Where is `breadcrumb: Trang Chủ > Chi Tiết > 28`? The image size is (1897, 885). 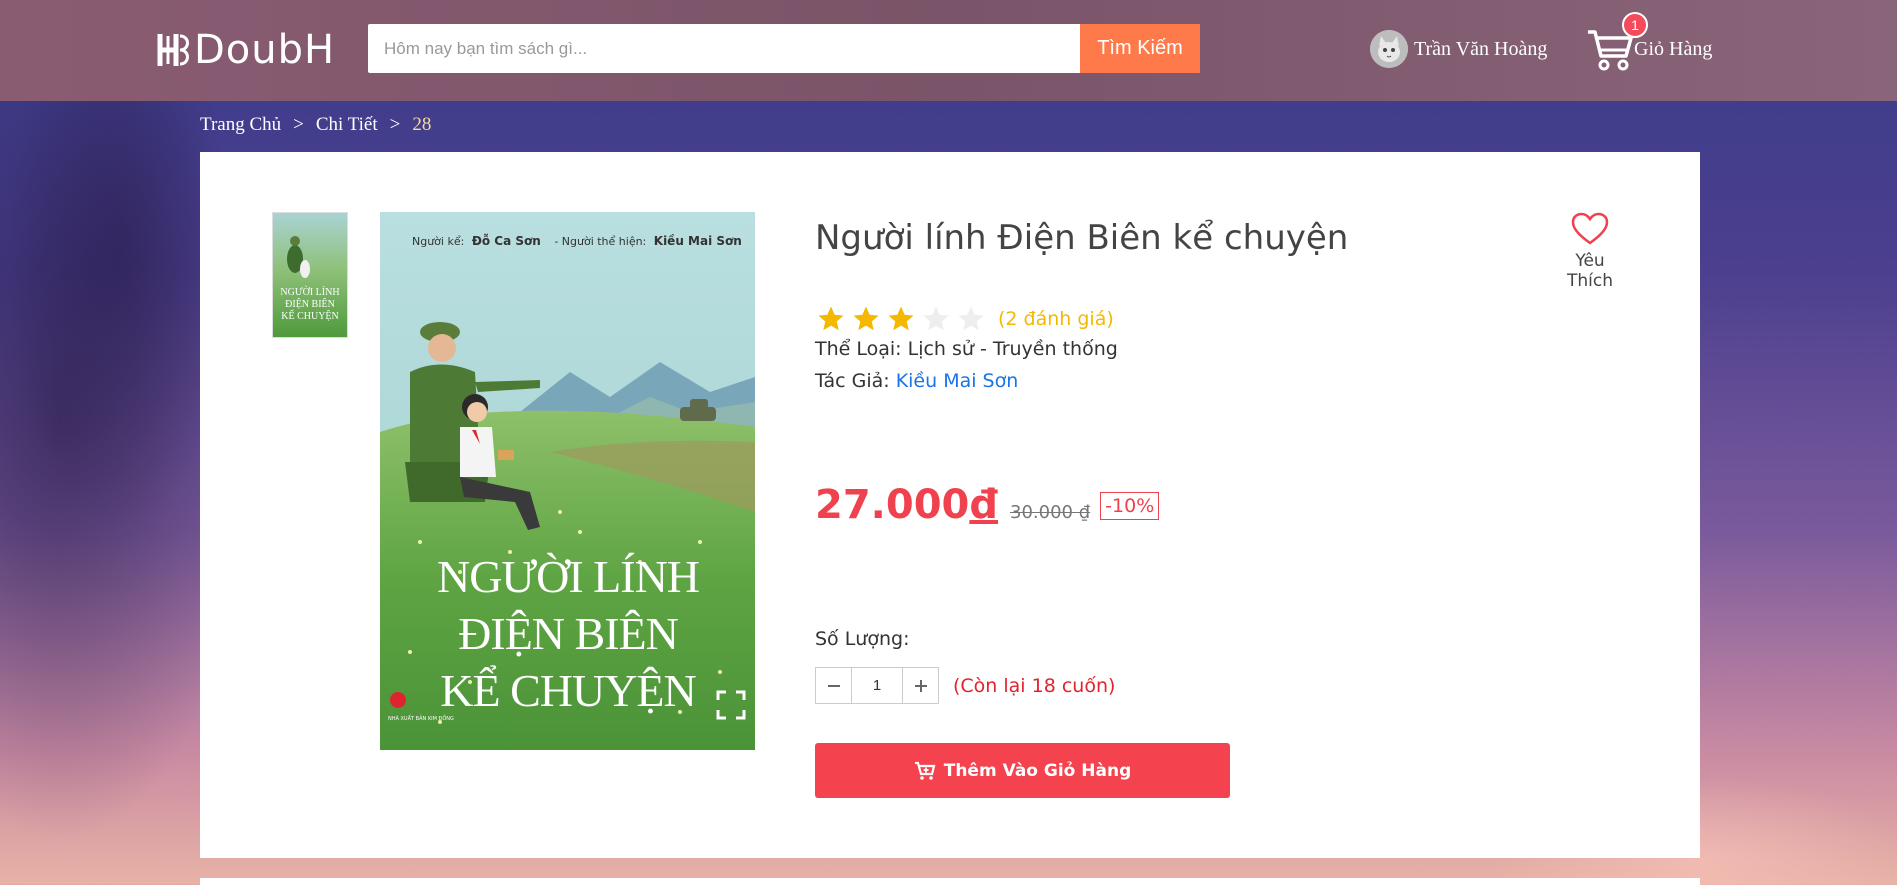
breadcrumb: Trang Chủ > Chi Tiết > 28 is located at coordinates (315, 125).